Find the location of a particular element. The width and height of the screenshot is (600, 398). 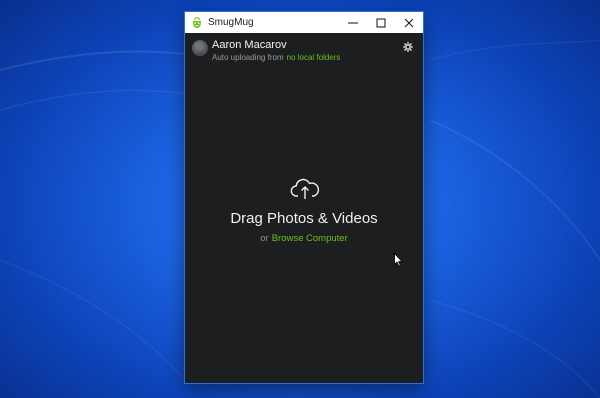

mouse-cursor-icon is located at coordinates (398, 260).